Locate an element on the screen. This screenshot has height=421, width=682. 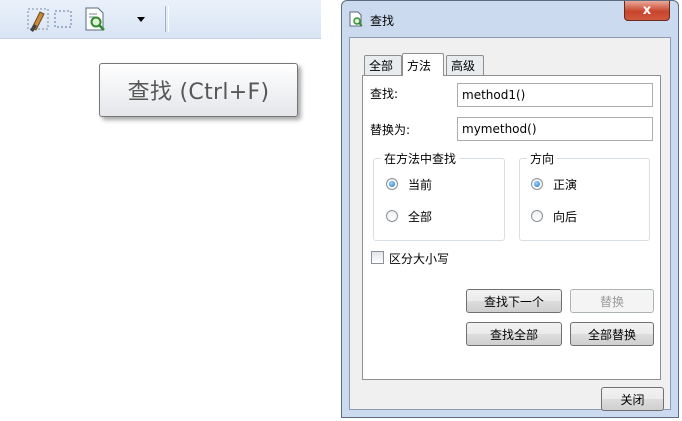
find-next-button: 查找下一个 is located at coordinates (514, 301).